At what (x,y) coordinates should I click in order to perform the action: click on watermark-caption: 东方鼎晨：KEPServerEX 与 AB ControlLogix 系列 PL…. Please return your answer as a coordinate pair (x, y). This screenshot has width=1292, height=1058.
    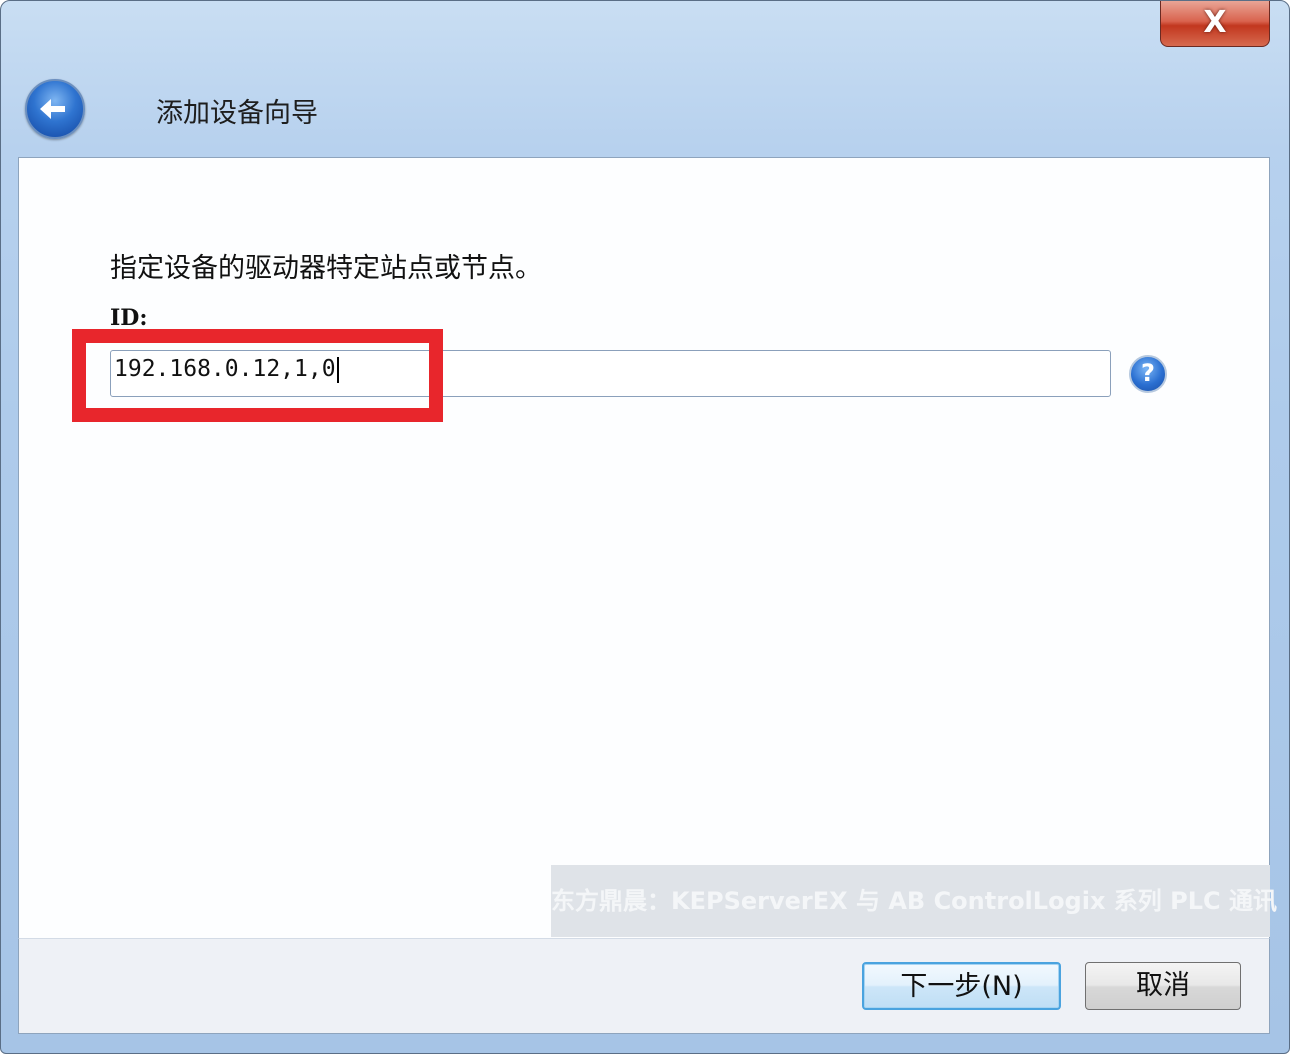
    Looking at the image, I should click on (914, 901).